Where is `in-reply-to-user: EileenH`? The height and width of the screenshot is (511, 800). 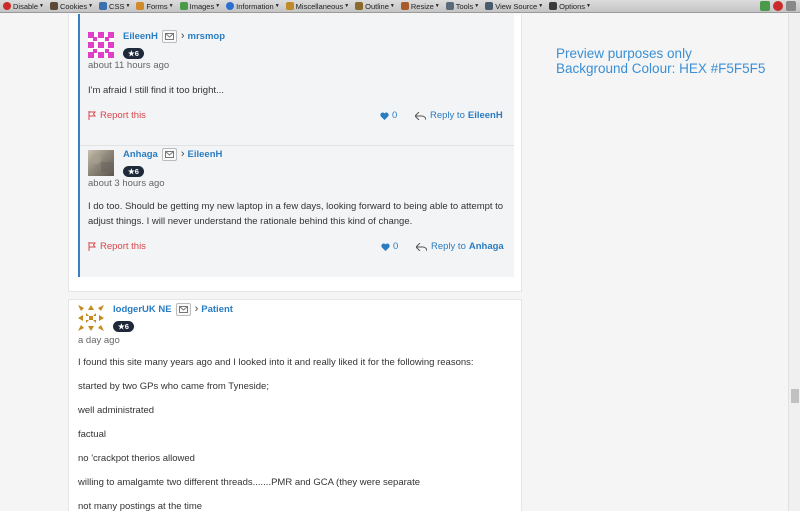
in-reply-to-user: EileenH is located at coordinates (205, 154).